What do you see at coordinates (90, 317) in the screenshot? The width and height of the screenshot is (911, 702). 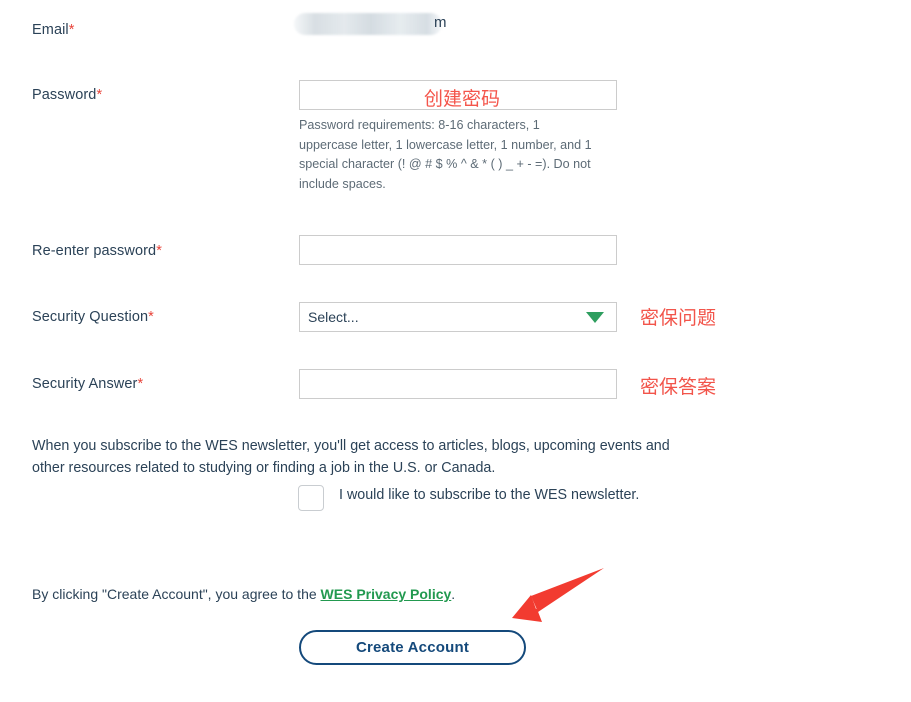 I see `security-question-label-text: Security Question` at bounding box center [90, 317].